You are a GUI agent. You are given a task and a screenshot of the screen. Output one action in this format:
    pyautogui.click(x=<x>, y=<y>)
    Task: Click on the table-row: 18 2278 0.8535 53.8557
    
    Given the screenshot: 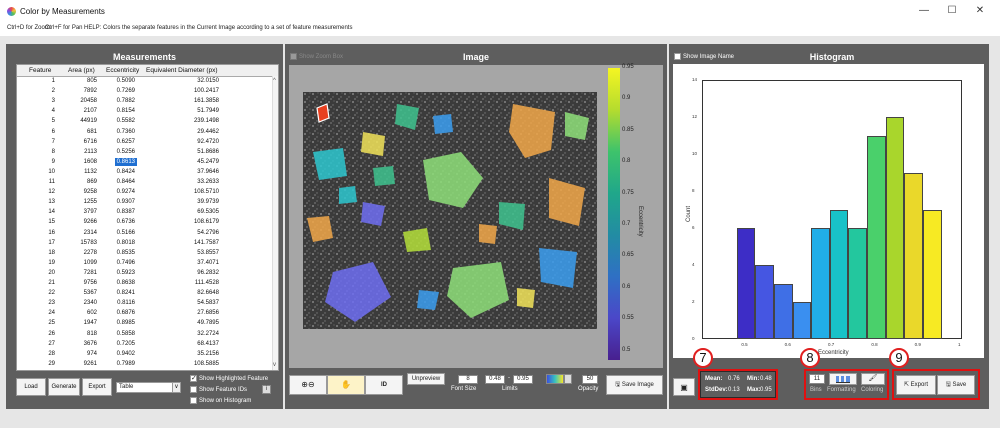 What is the action you would take?
    pyautogui.click(x=146, y=253)
    